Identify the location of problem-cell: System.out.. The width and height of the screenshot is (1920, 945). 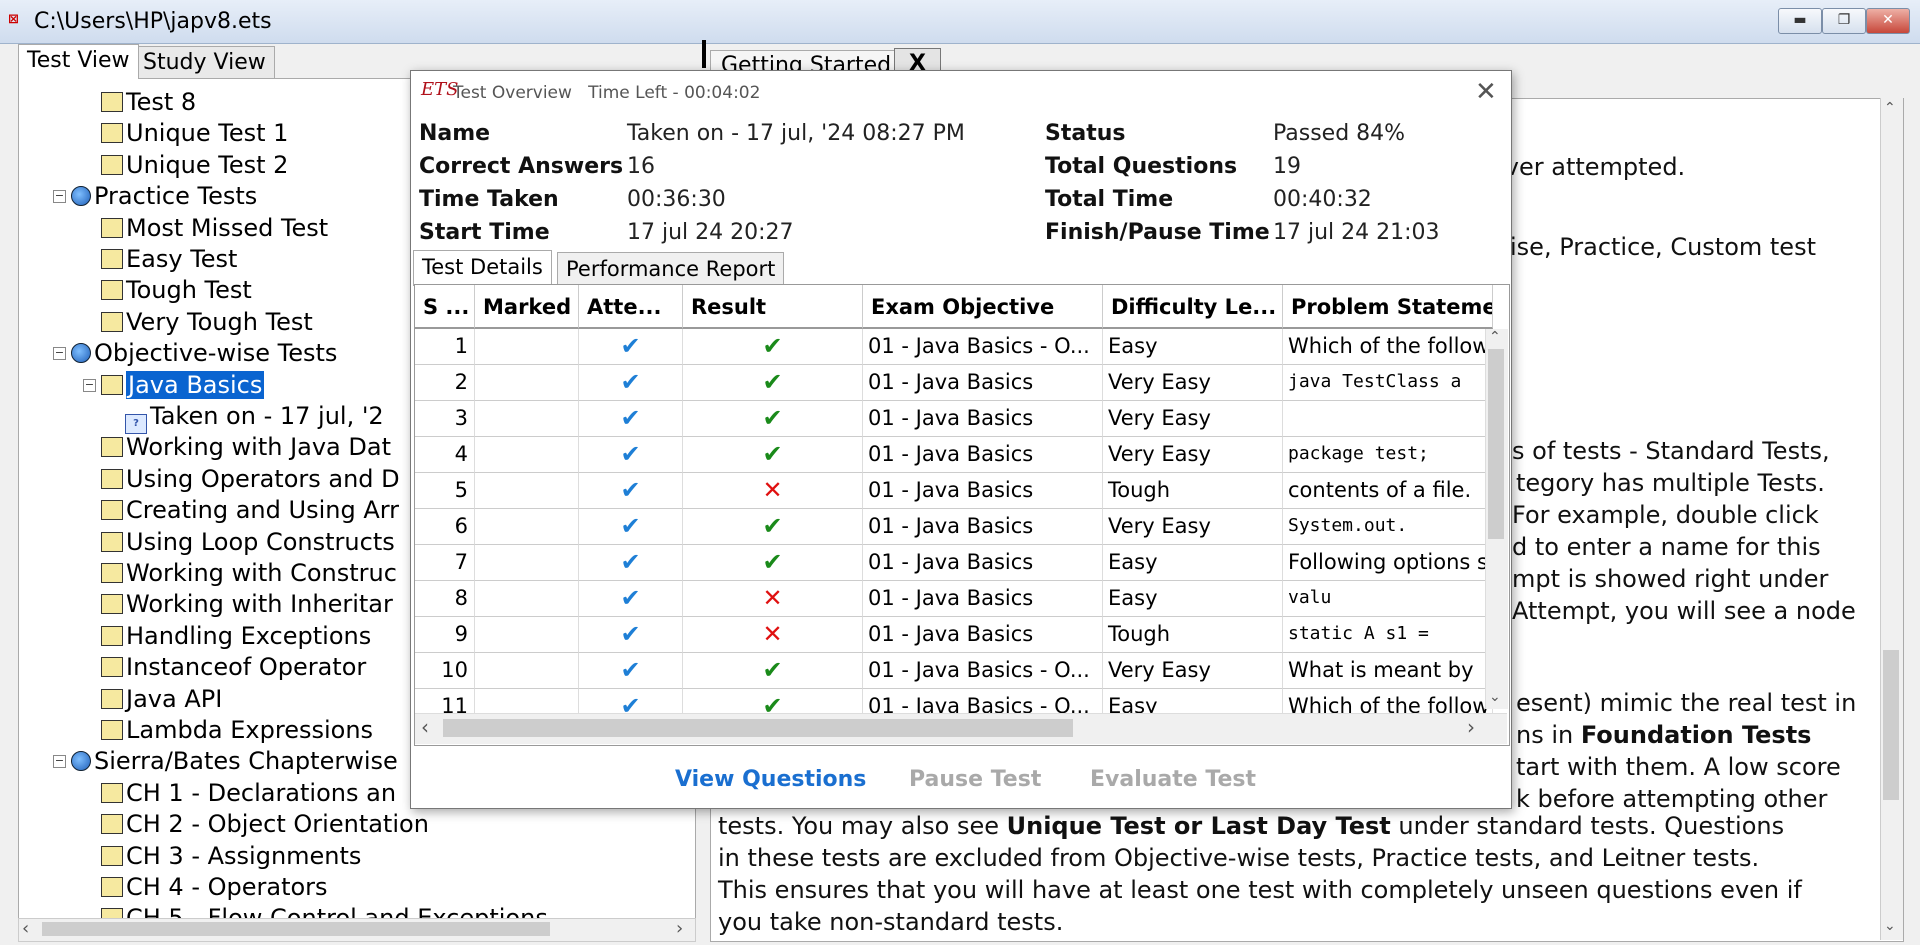
(1388, 527).